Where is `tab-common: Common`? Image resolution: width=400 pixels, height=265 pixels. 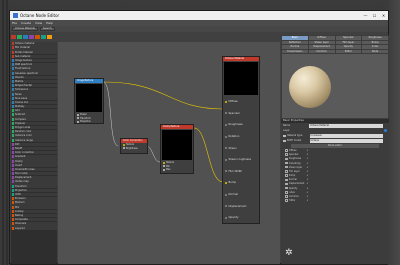
tab-common: Common is located at coordinates (321, 51).